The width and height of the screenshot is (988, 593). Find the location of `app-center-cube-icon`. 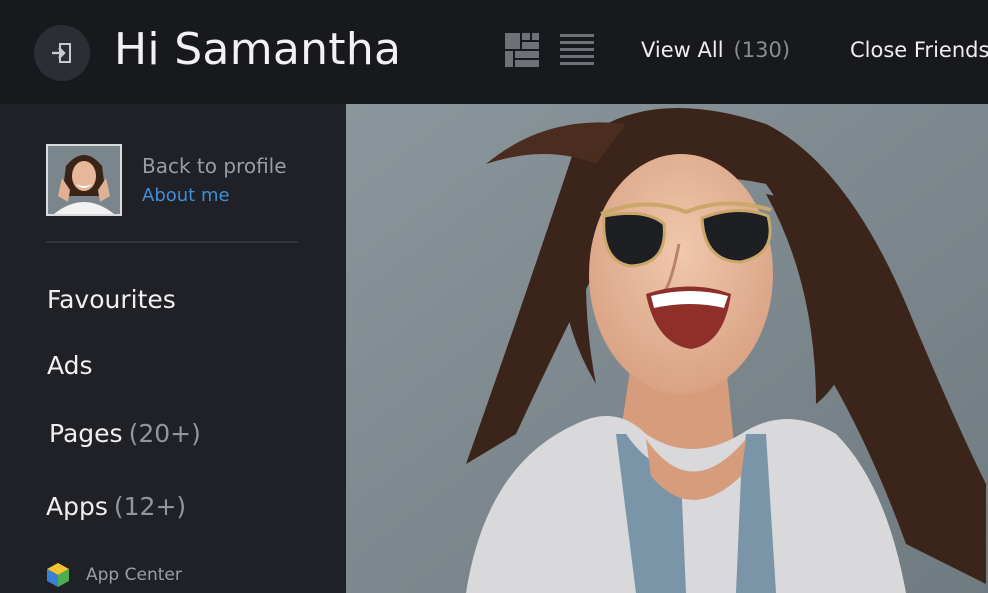

app-center-cube-icon is located at coordinates (58, 575).